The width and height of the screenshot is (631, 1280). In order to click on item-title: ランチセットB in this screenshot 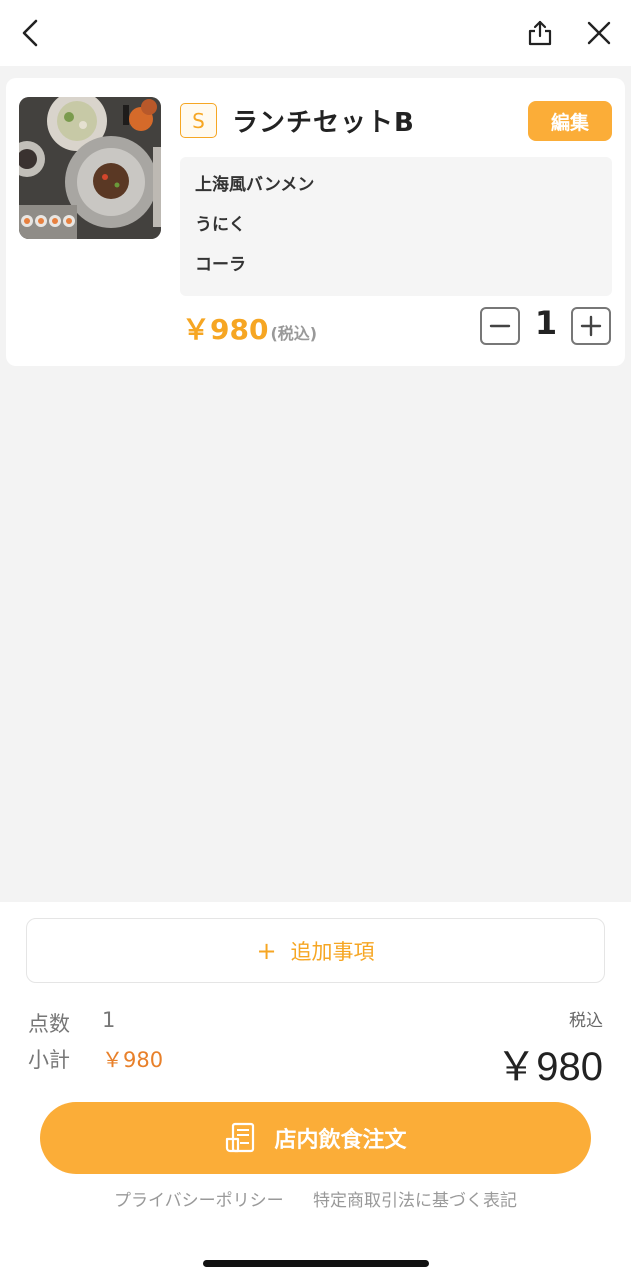, I will do `click(323, 123)`.